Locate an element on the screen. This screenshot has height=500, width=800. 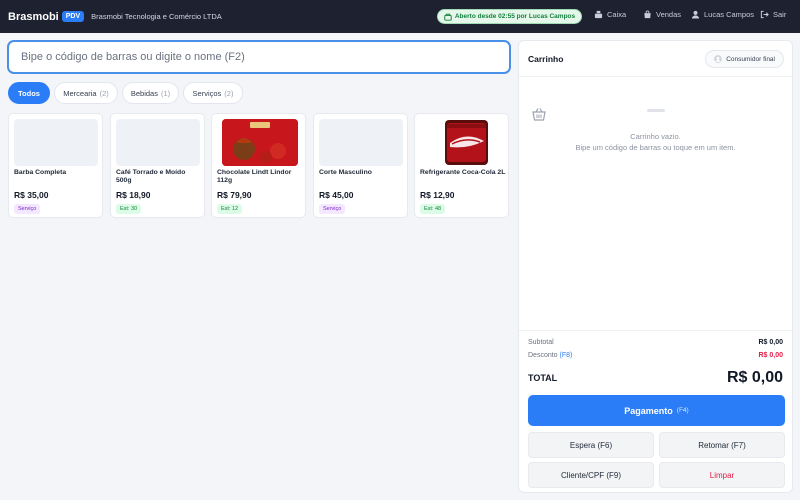
product-price: R$ 35,00 is located at coordinates (31, 195).